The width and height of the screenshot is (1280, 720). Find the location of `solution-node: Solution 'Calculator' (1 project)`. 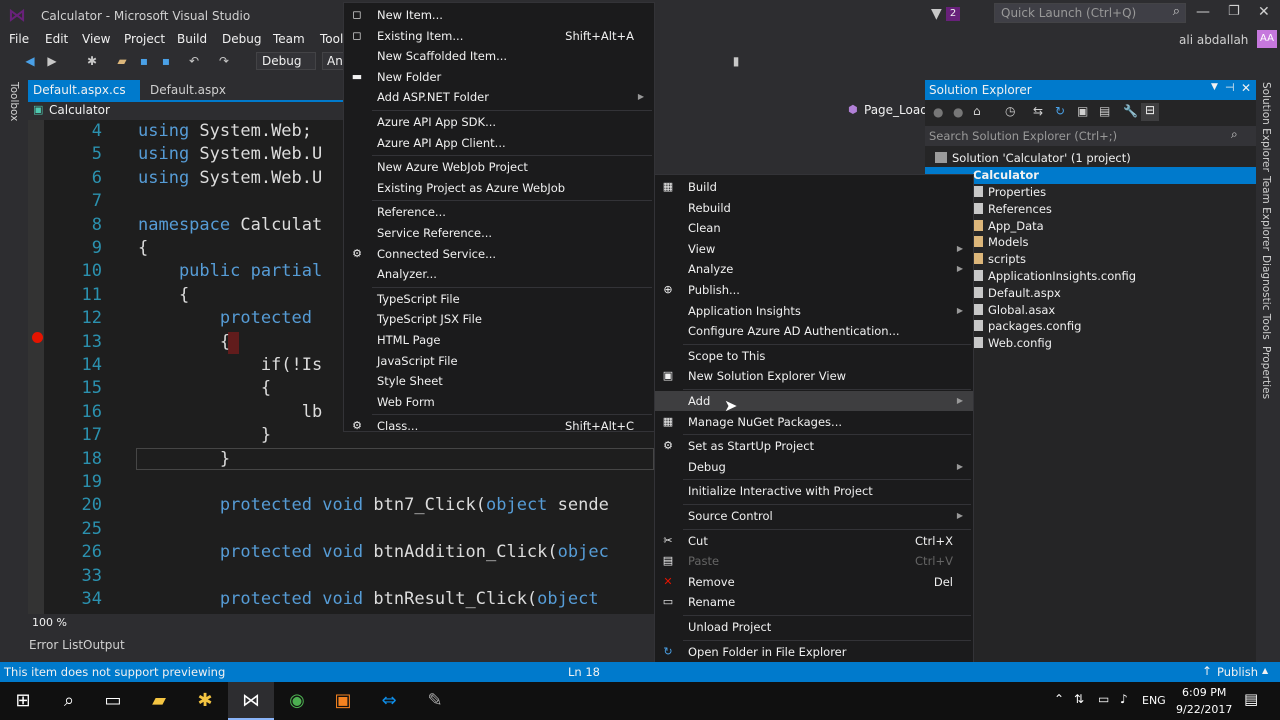

solution-node: Solution 'Calculator' (1 project) is located at coordinates (1033, 158).